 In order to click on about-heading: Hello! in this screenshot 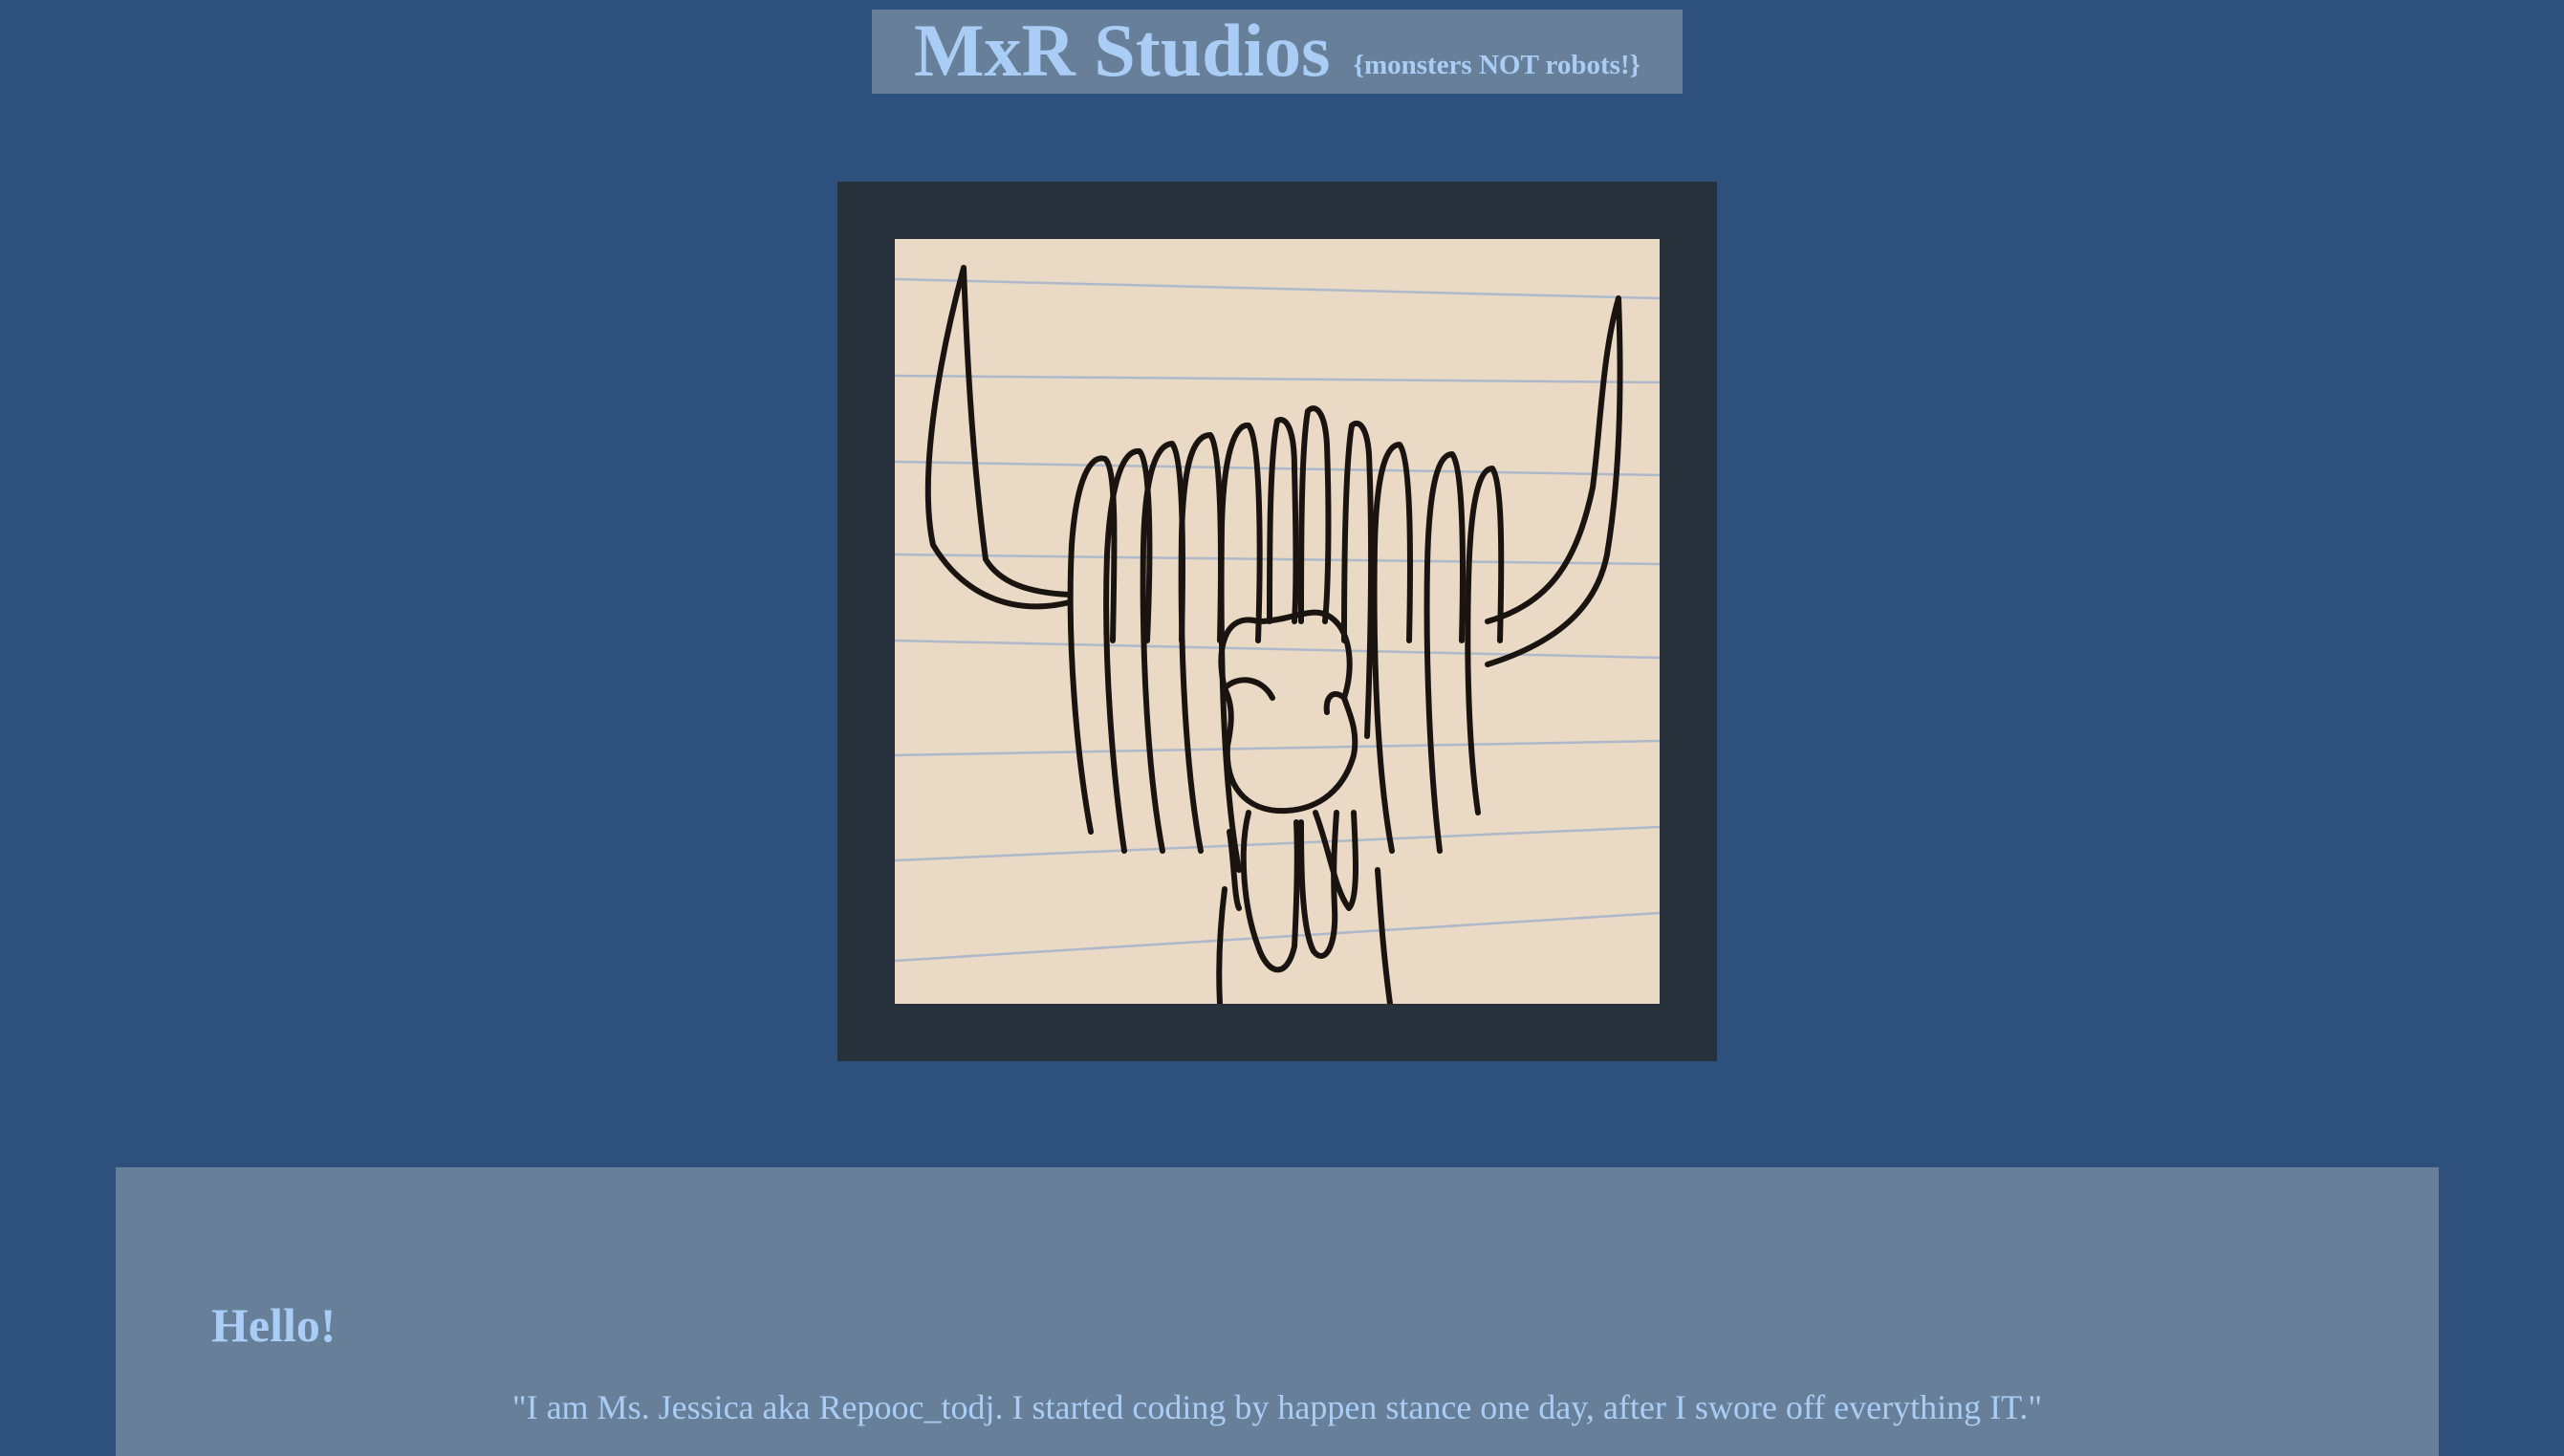, I will do `click(274, 1325)`.